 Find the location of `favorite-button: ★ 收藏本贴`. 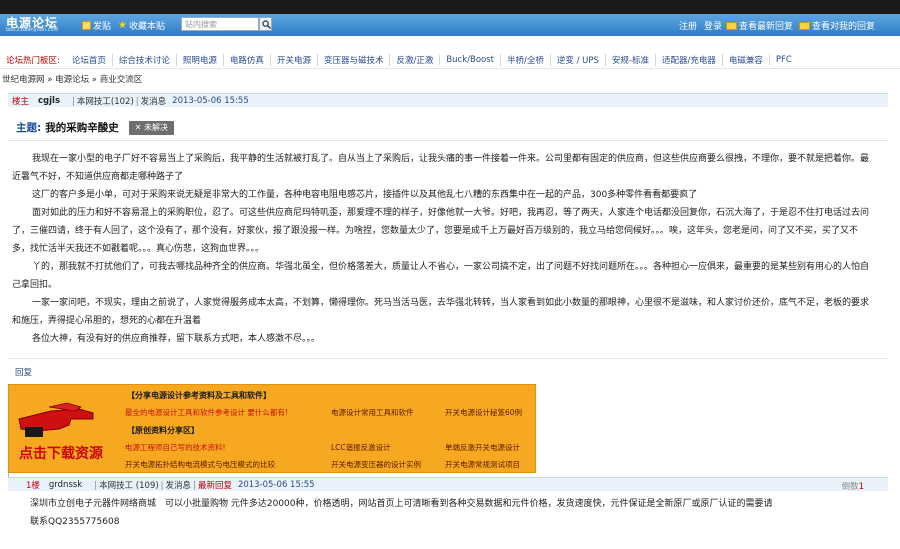

favorite-button: ★ 收藏本贴 is located at coordinates (141, 26).